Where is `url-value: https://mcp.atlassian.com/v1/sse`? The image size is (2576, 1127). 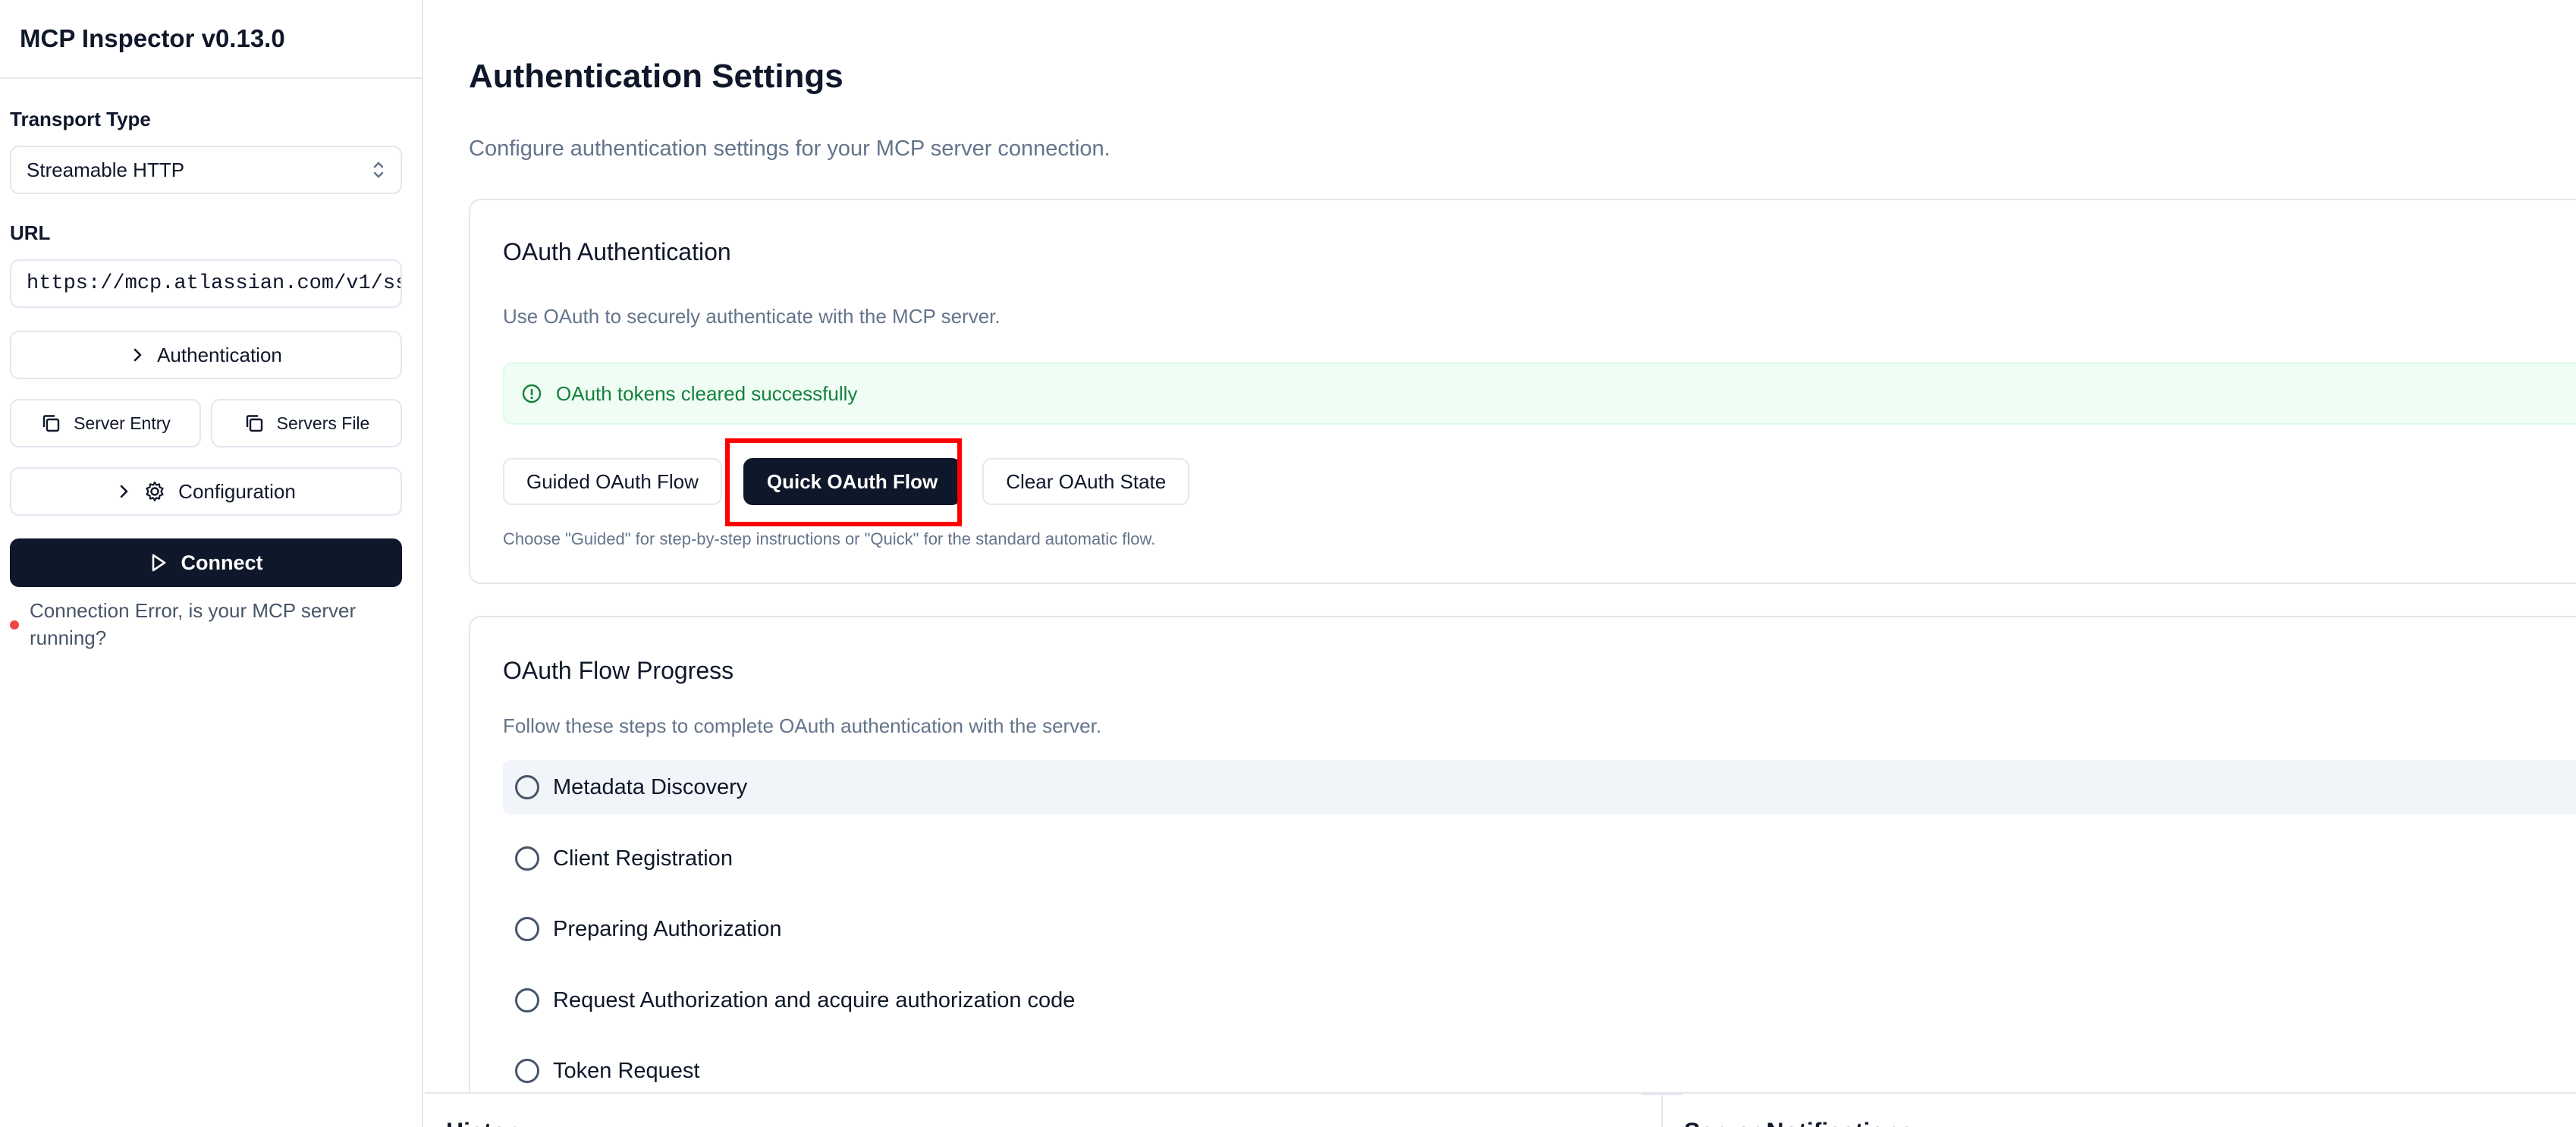 url-value: https://mcp.atlassian.com/v1/sse is located at coordinates (214, 283).